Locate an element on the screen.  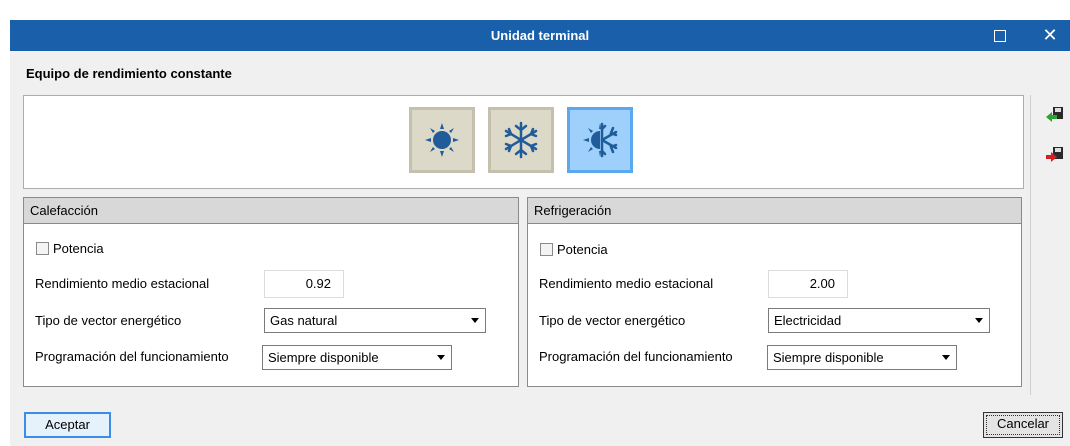
heating-vector-label: Tipo de vector energético is located at coordinates (108, 320).